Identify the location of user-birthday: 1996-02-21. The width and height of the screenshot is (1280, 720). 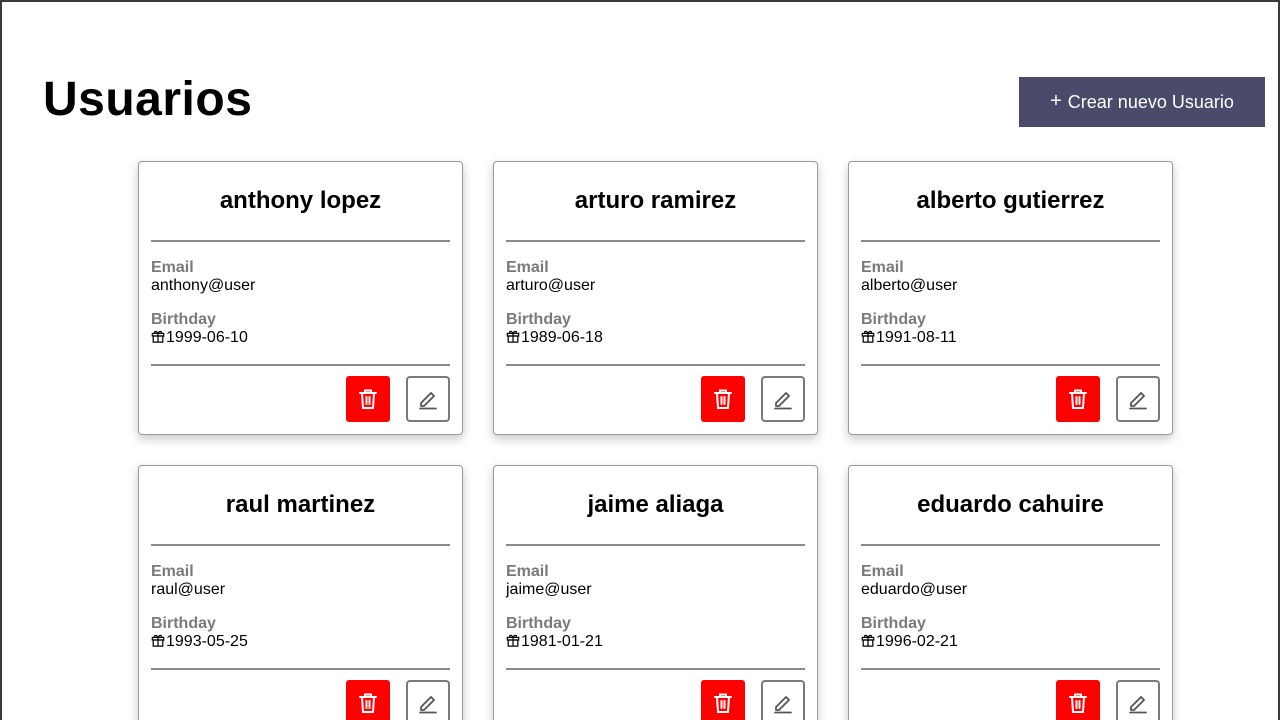
(917, 641).